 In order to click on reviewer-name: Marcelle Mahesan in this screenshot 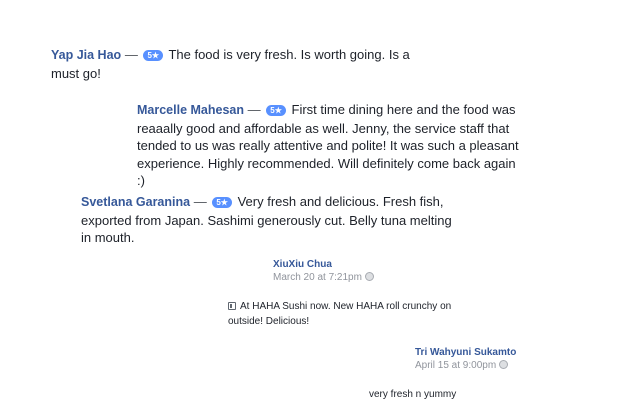, I will do `click(190, 110)`.